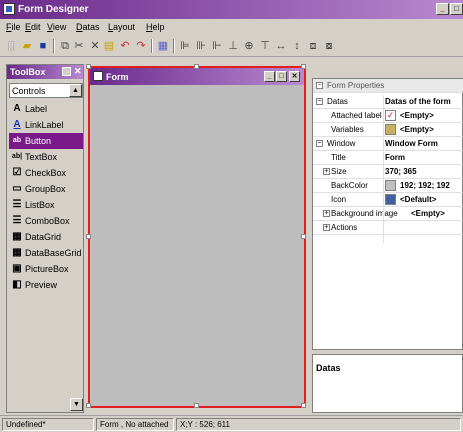 This screenshot has height=432, width=463. Describe the element at coordinates (36, 109) in the screenshot. I see `toolbox-item-label: Label` at that location.